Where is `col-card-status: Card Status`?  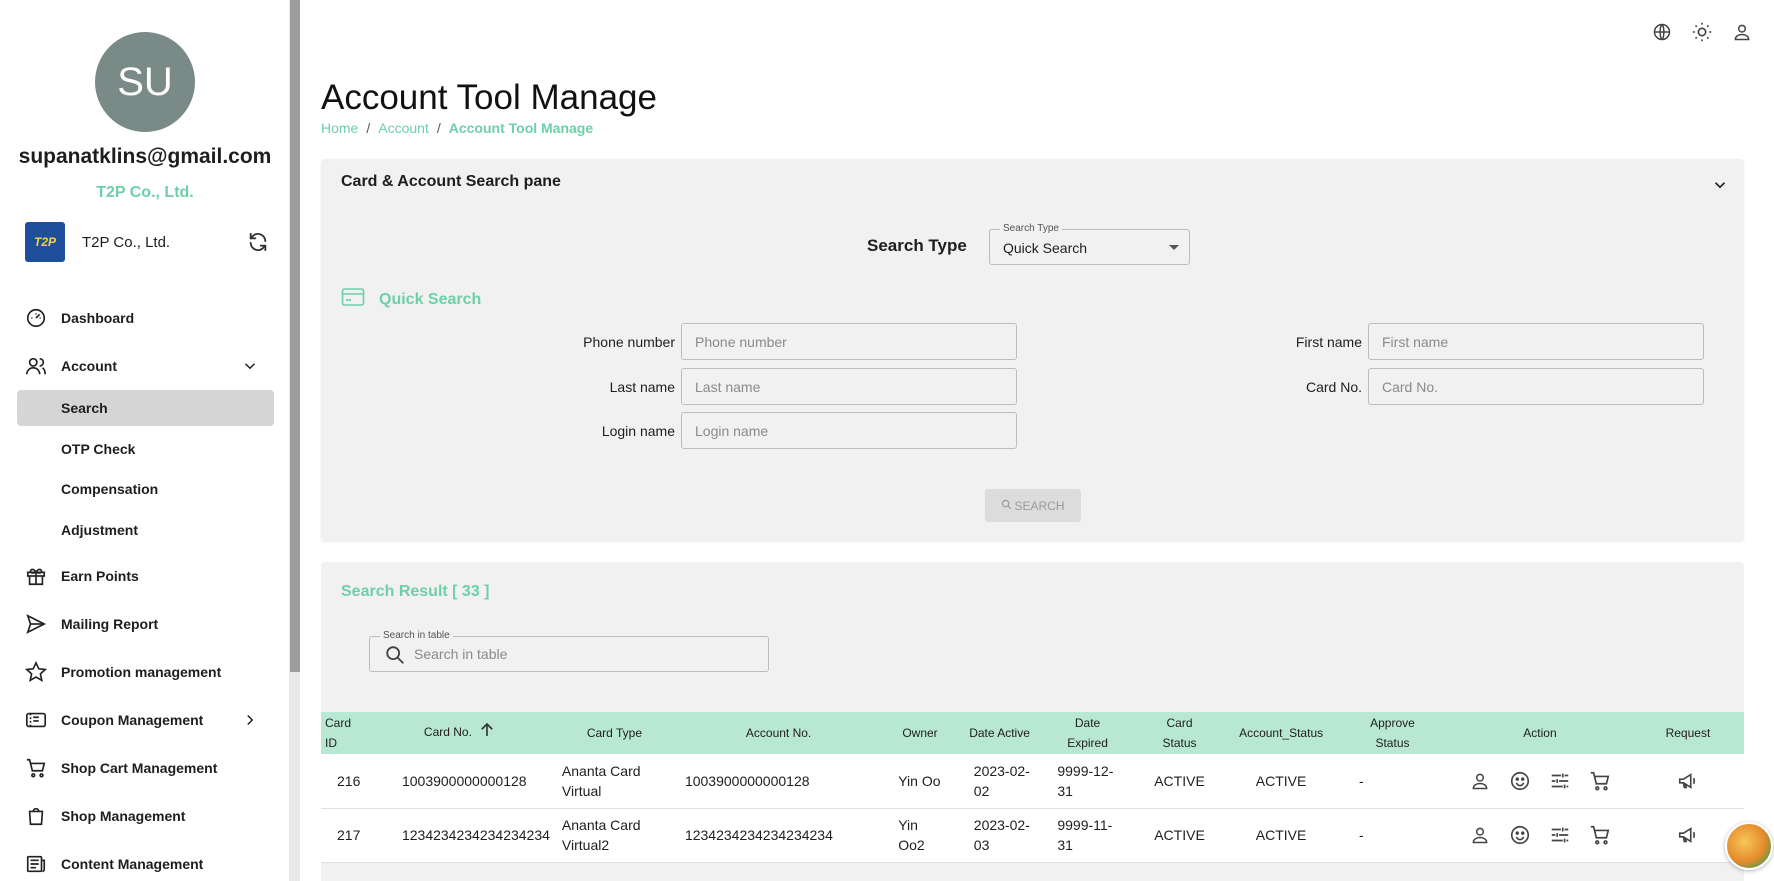
col-card-status: Card Status is located at coordinates (1179, 733).